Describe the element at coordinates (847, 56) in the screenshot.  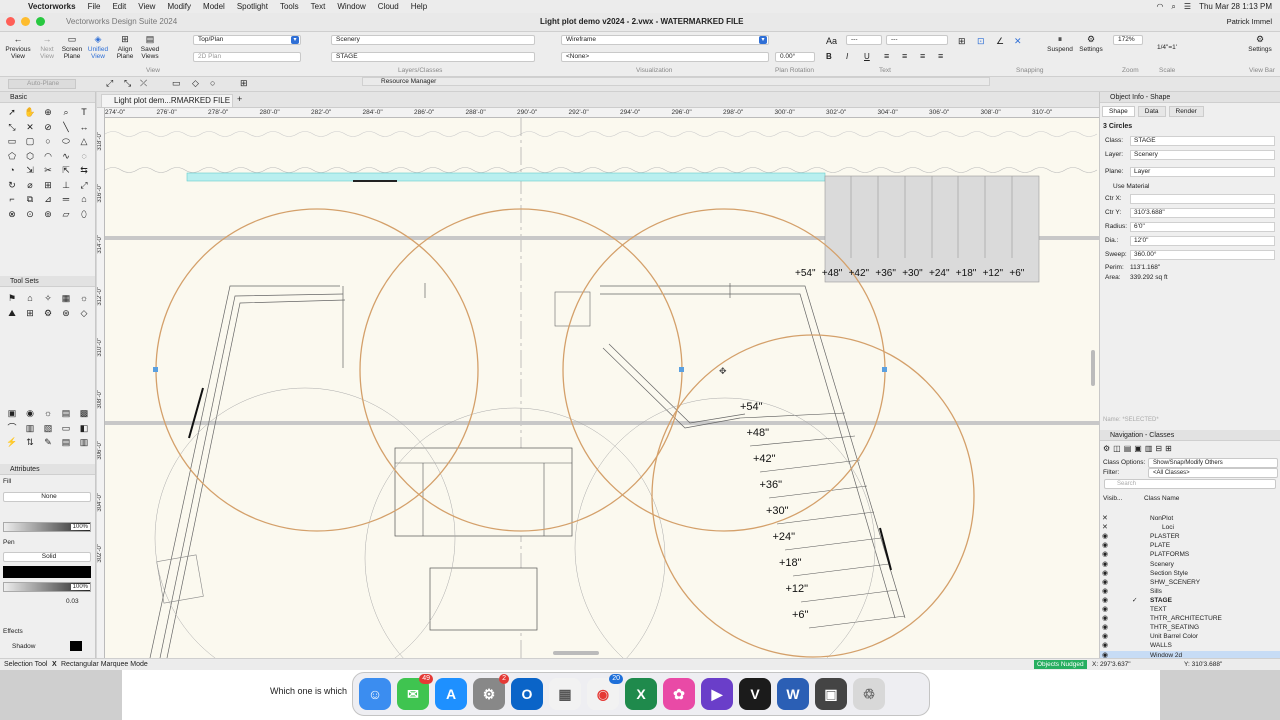
I see `italic-icon: I` at that location.